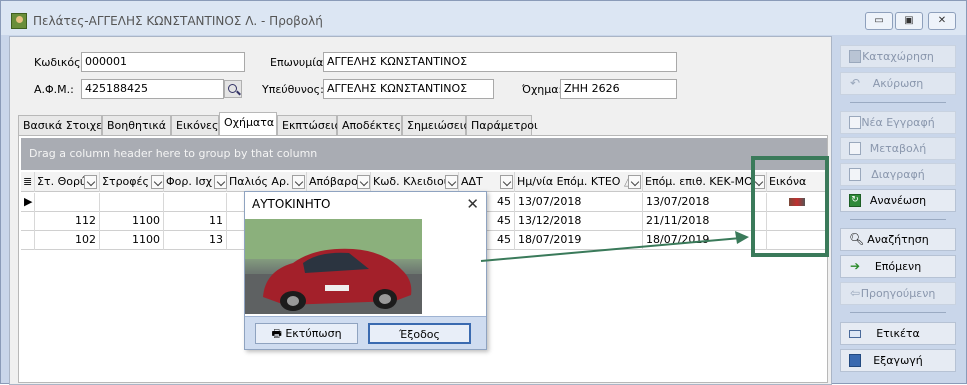 The image size is (967, 385). I want to click on cancel-button: ↶ Ακύρωση, so click(898, 83).